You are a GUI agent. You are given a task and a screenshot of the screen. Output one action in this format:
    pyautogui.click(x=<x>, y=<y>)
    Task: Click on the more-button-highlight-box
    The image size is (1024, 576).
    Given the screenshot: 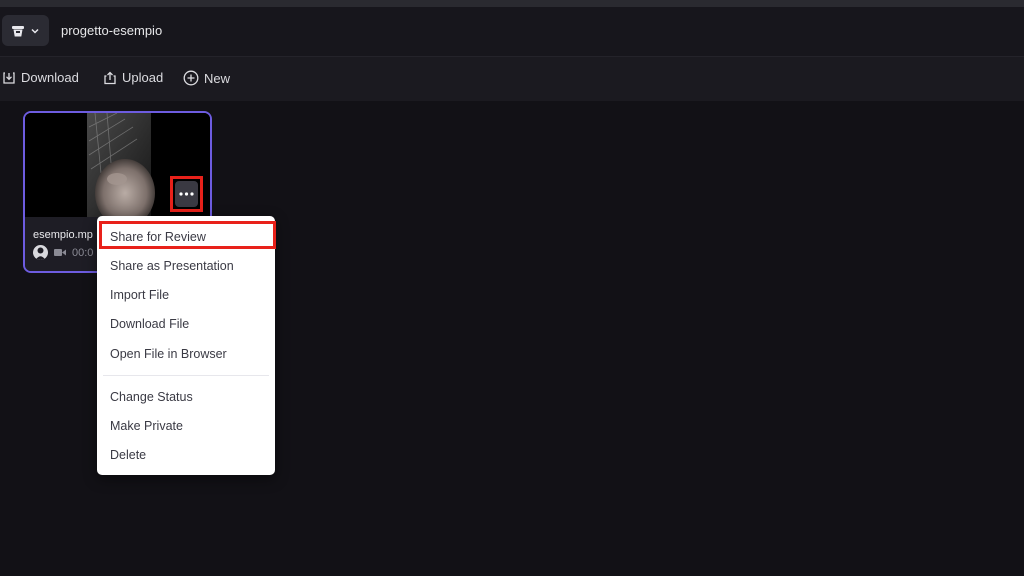 What is the action you would take?
    pyautogui.click(x=186, y=194)
    